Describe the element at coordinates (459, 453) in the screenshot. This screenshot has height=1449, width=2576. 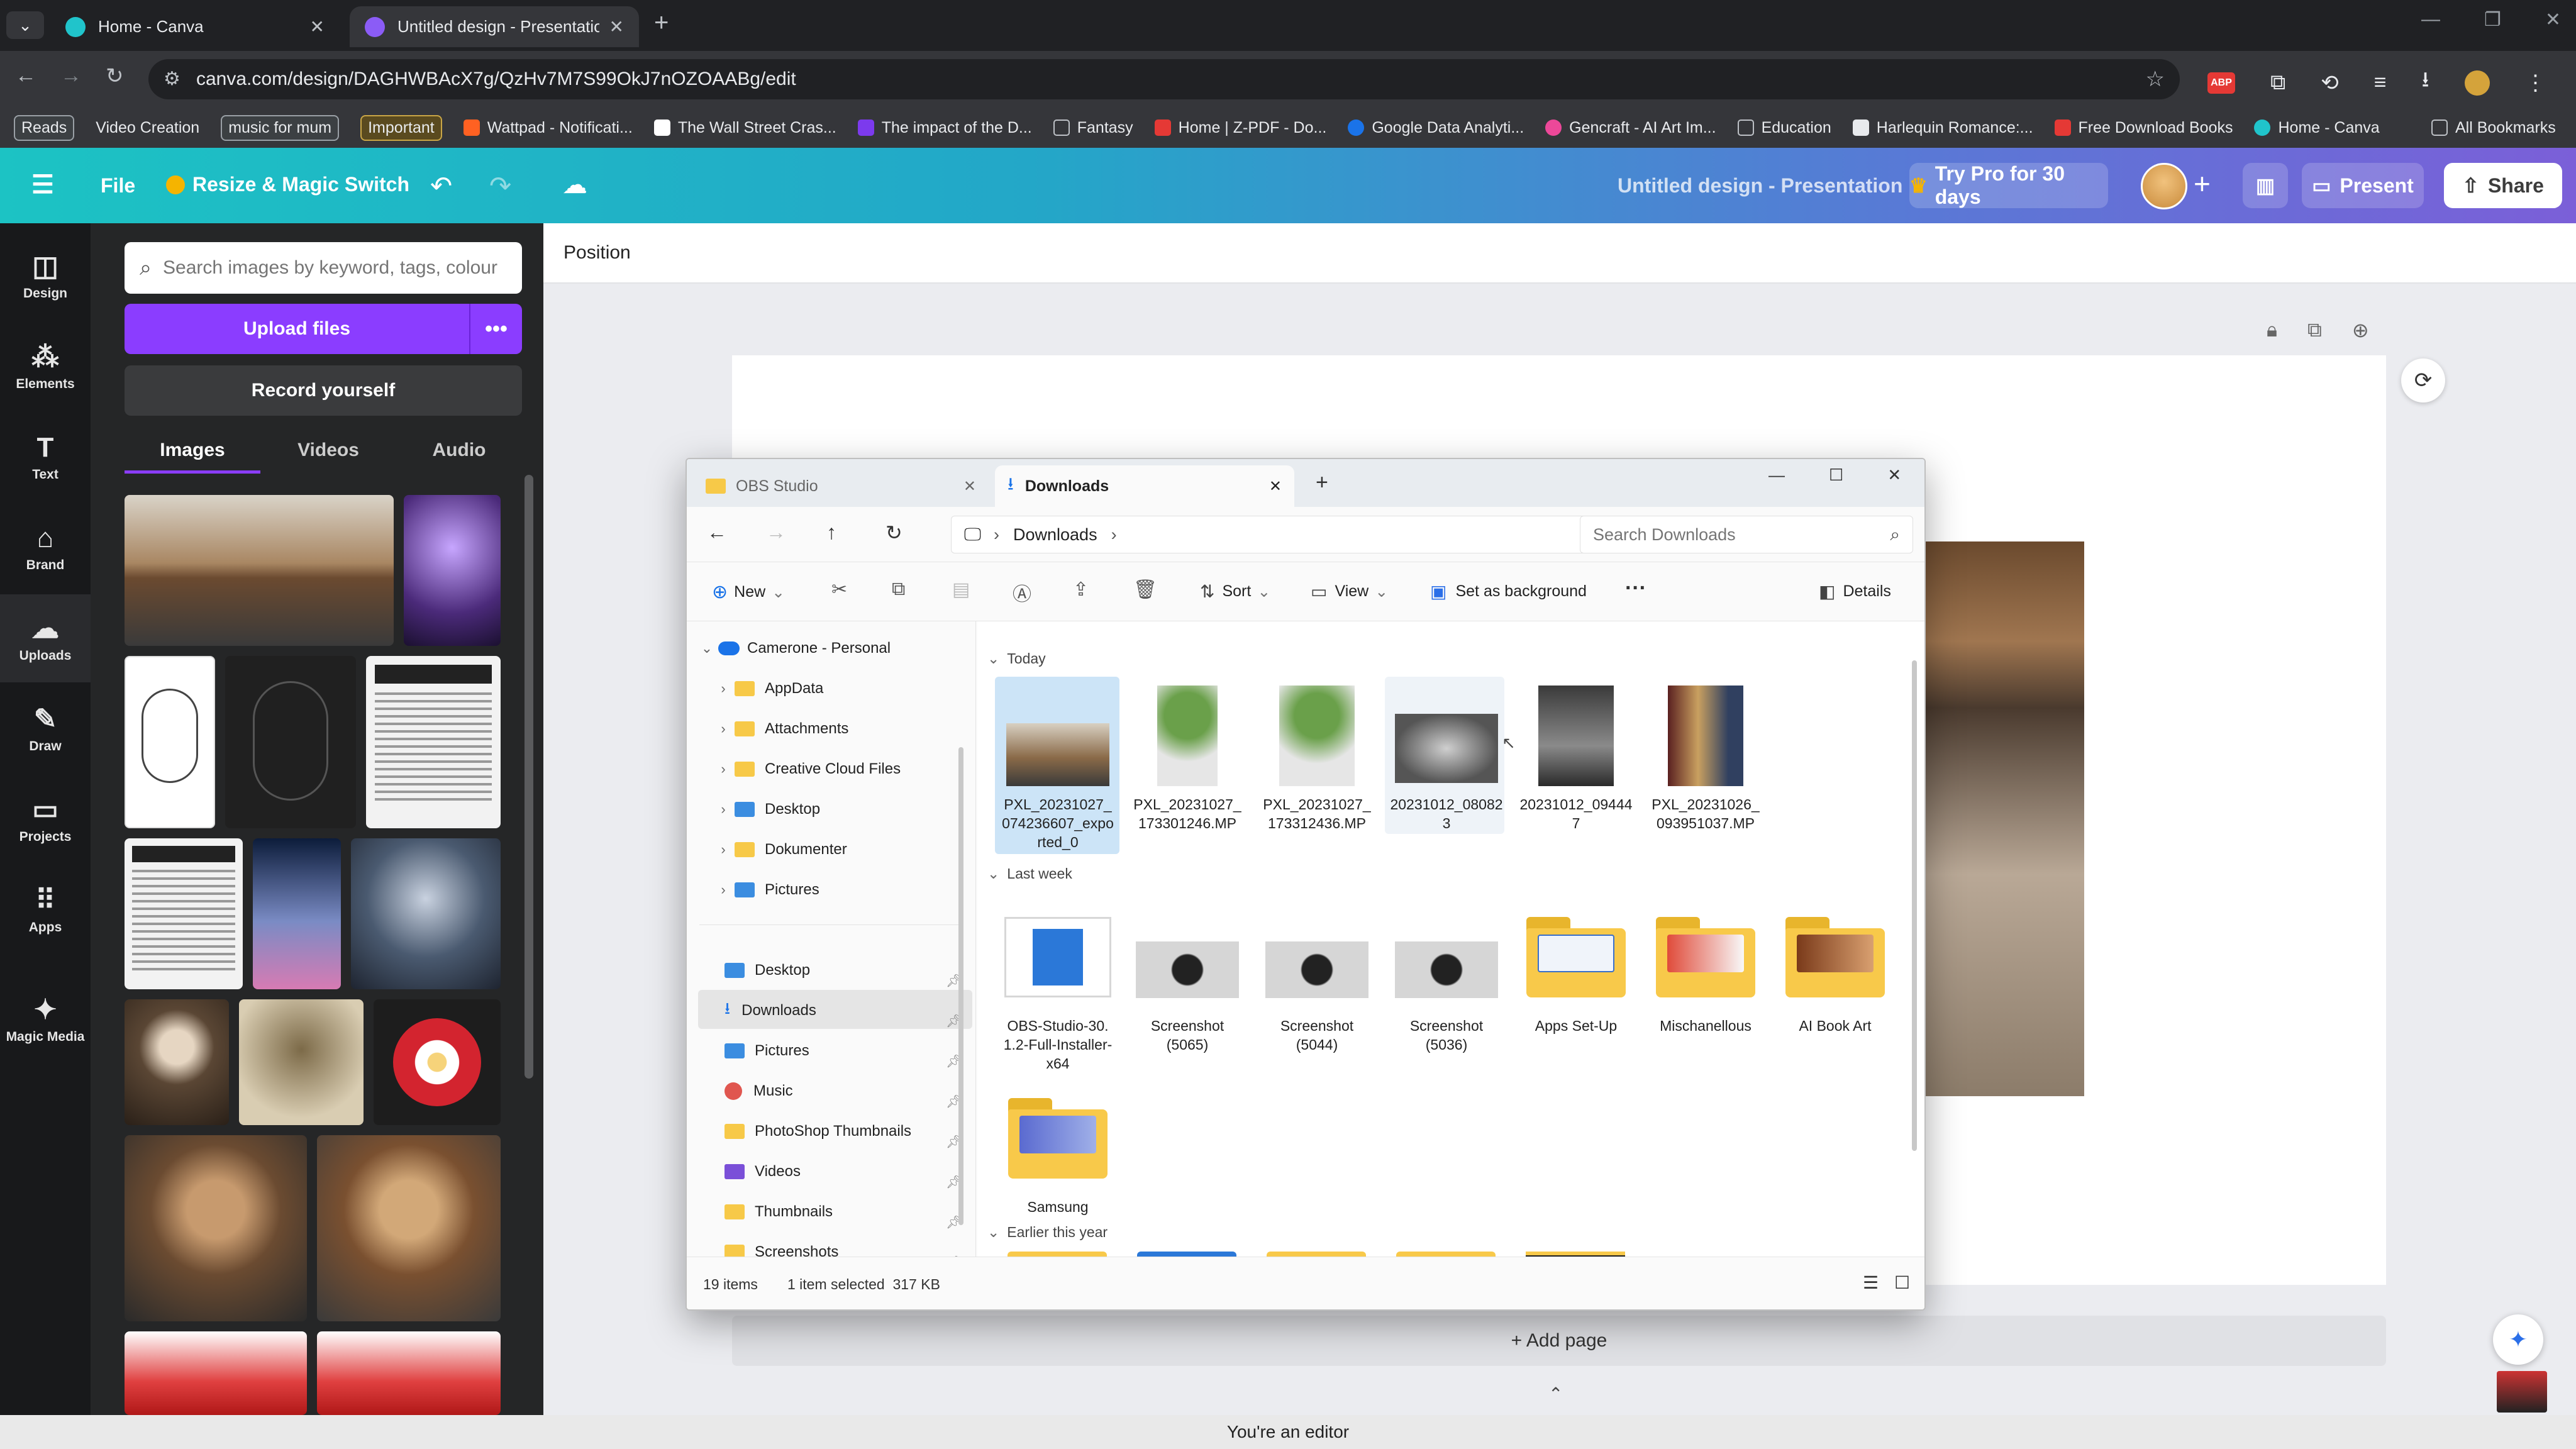
I see `tab-audio: Audio` at that location.